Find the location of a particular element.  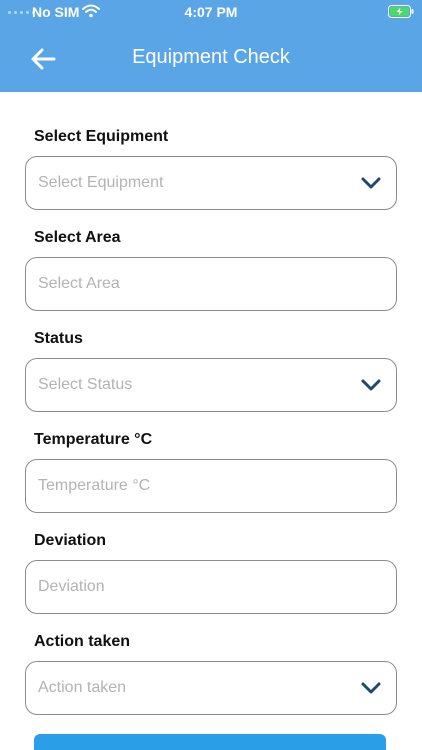

header: No SIM 4:07 PM Equipment Check is located at coordinates (211, 46).